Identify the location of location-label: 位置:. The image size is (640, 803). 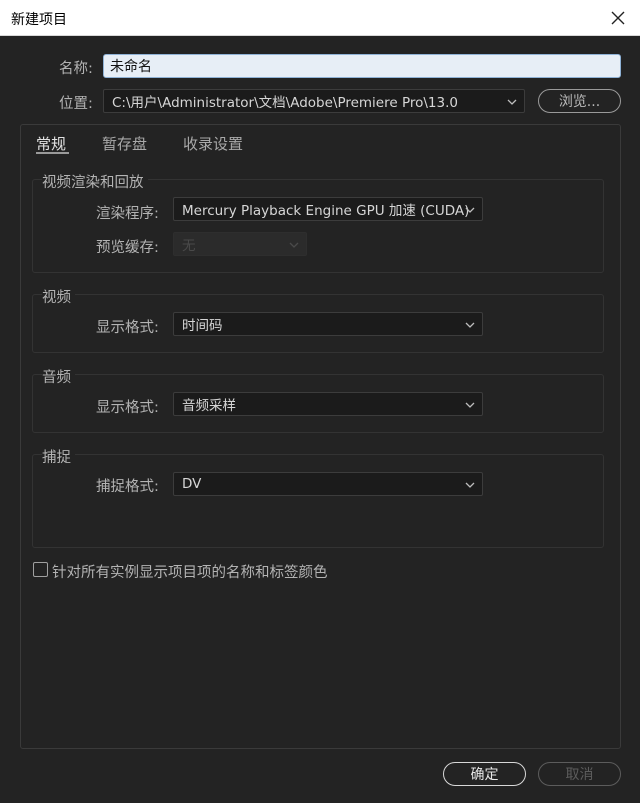
(76, 104).